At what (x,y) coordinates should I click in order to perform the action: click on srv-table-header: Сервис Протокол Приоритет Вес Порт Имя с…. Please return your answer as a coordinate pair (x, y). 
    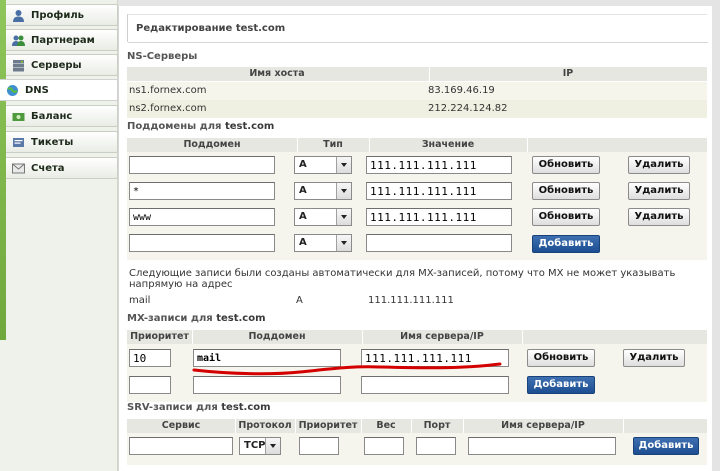
    Looking at the image, I should click on (417, 426).